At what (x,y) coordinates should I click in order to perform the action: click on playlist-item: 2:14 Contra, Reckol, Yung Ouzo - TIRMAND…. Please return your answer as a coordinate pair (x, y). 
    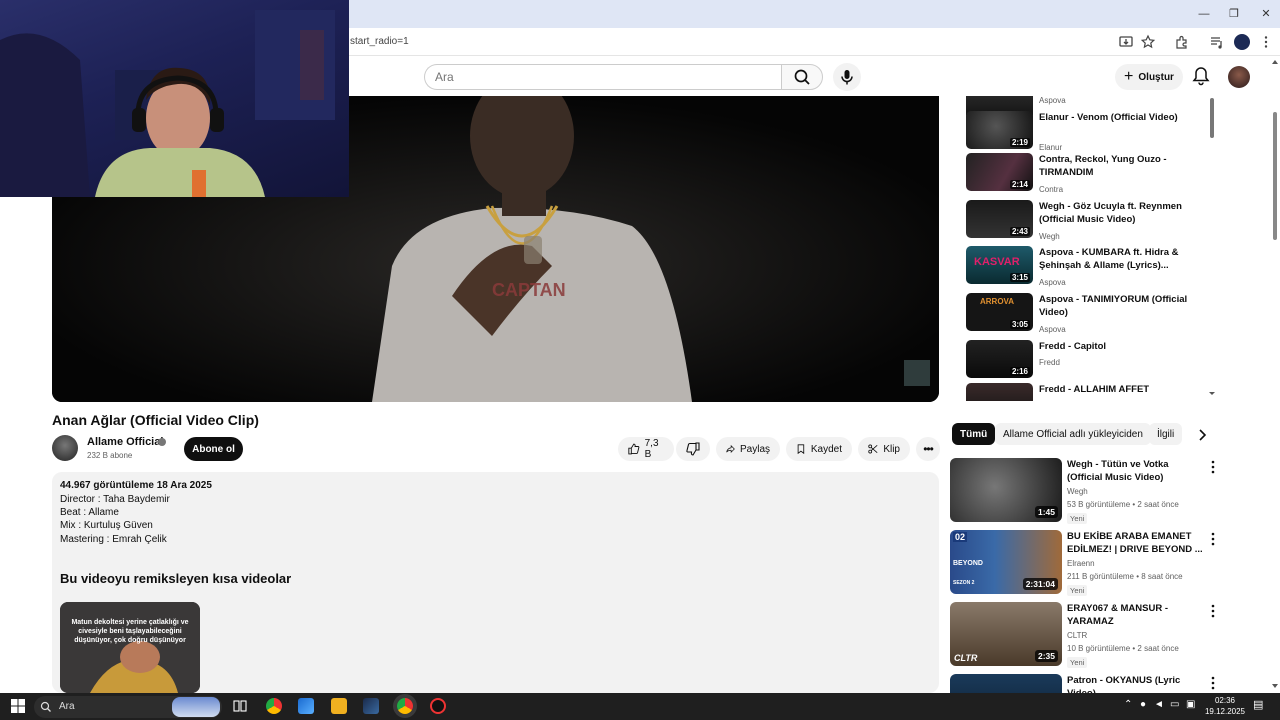
    Looking at the image, I should click on (1091, 173).